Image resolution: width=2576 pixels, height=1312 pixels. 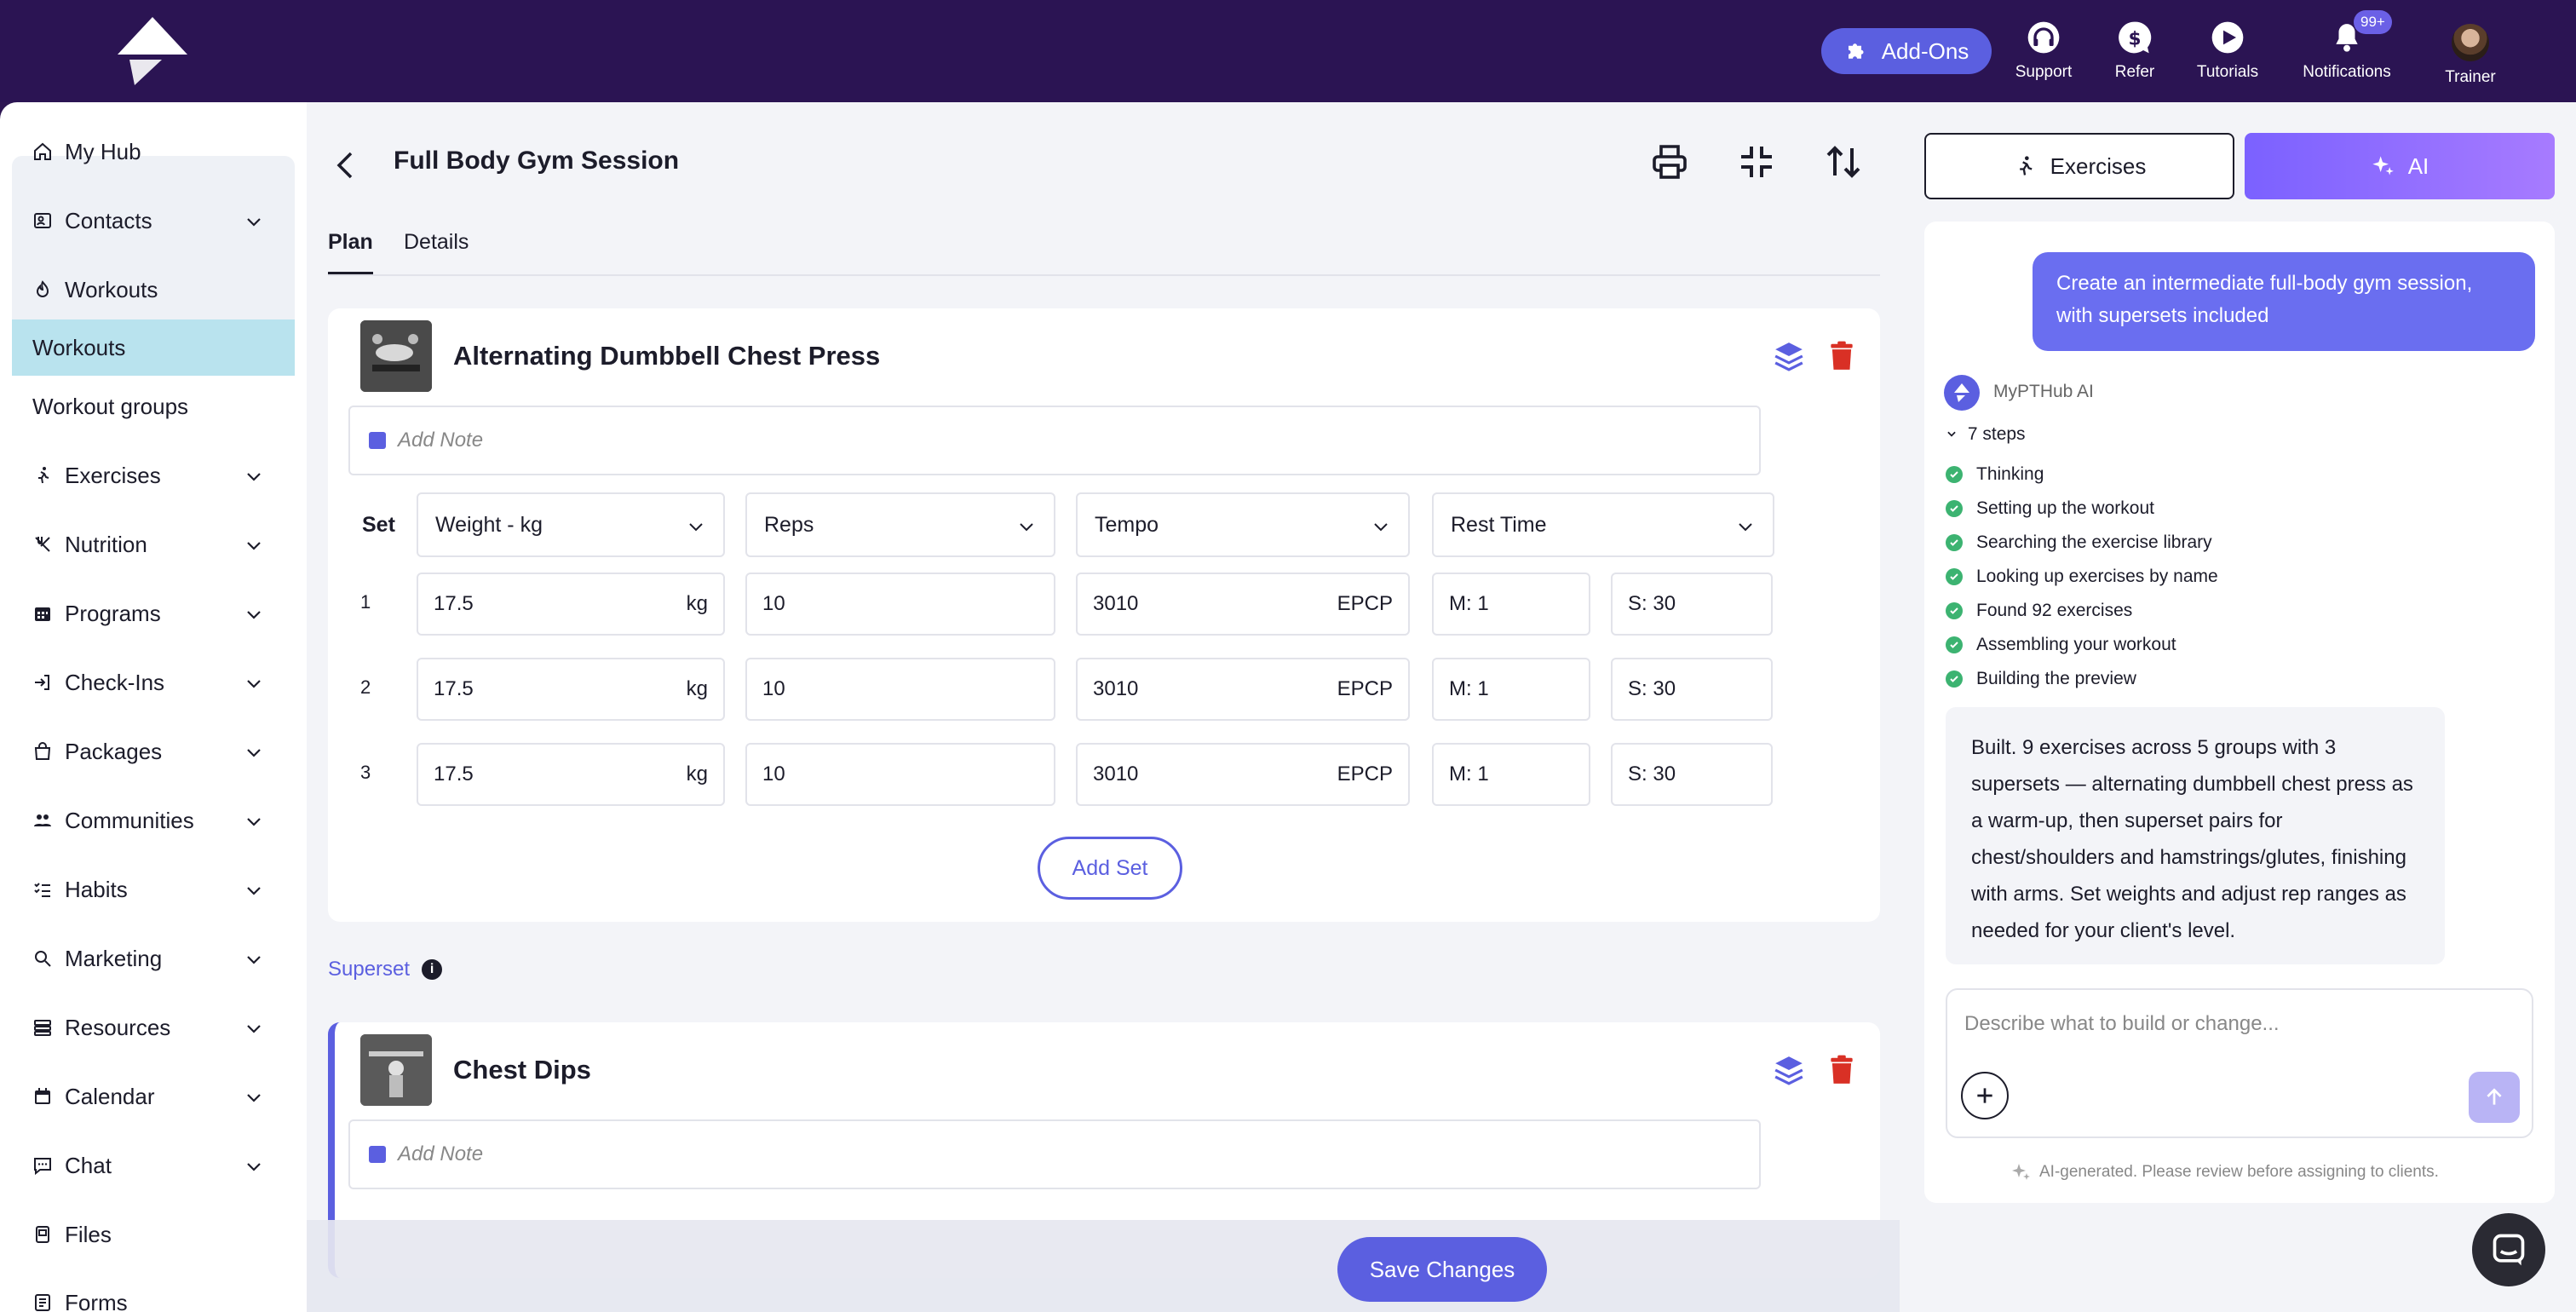 What do you see at coordinates (43, 1096) in the screenshot?
I see `calendar-icon` at bounding box center [43, 1096].